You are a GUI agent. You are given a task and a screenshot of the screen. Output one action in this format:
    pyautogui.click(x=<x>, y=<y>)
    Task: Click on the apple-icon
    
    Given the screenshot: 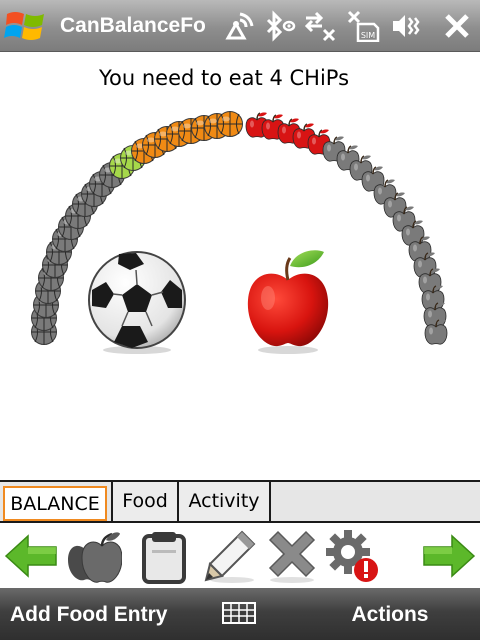 What is the action you would take?
    pyautogui.click(x=288, y=302)
    